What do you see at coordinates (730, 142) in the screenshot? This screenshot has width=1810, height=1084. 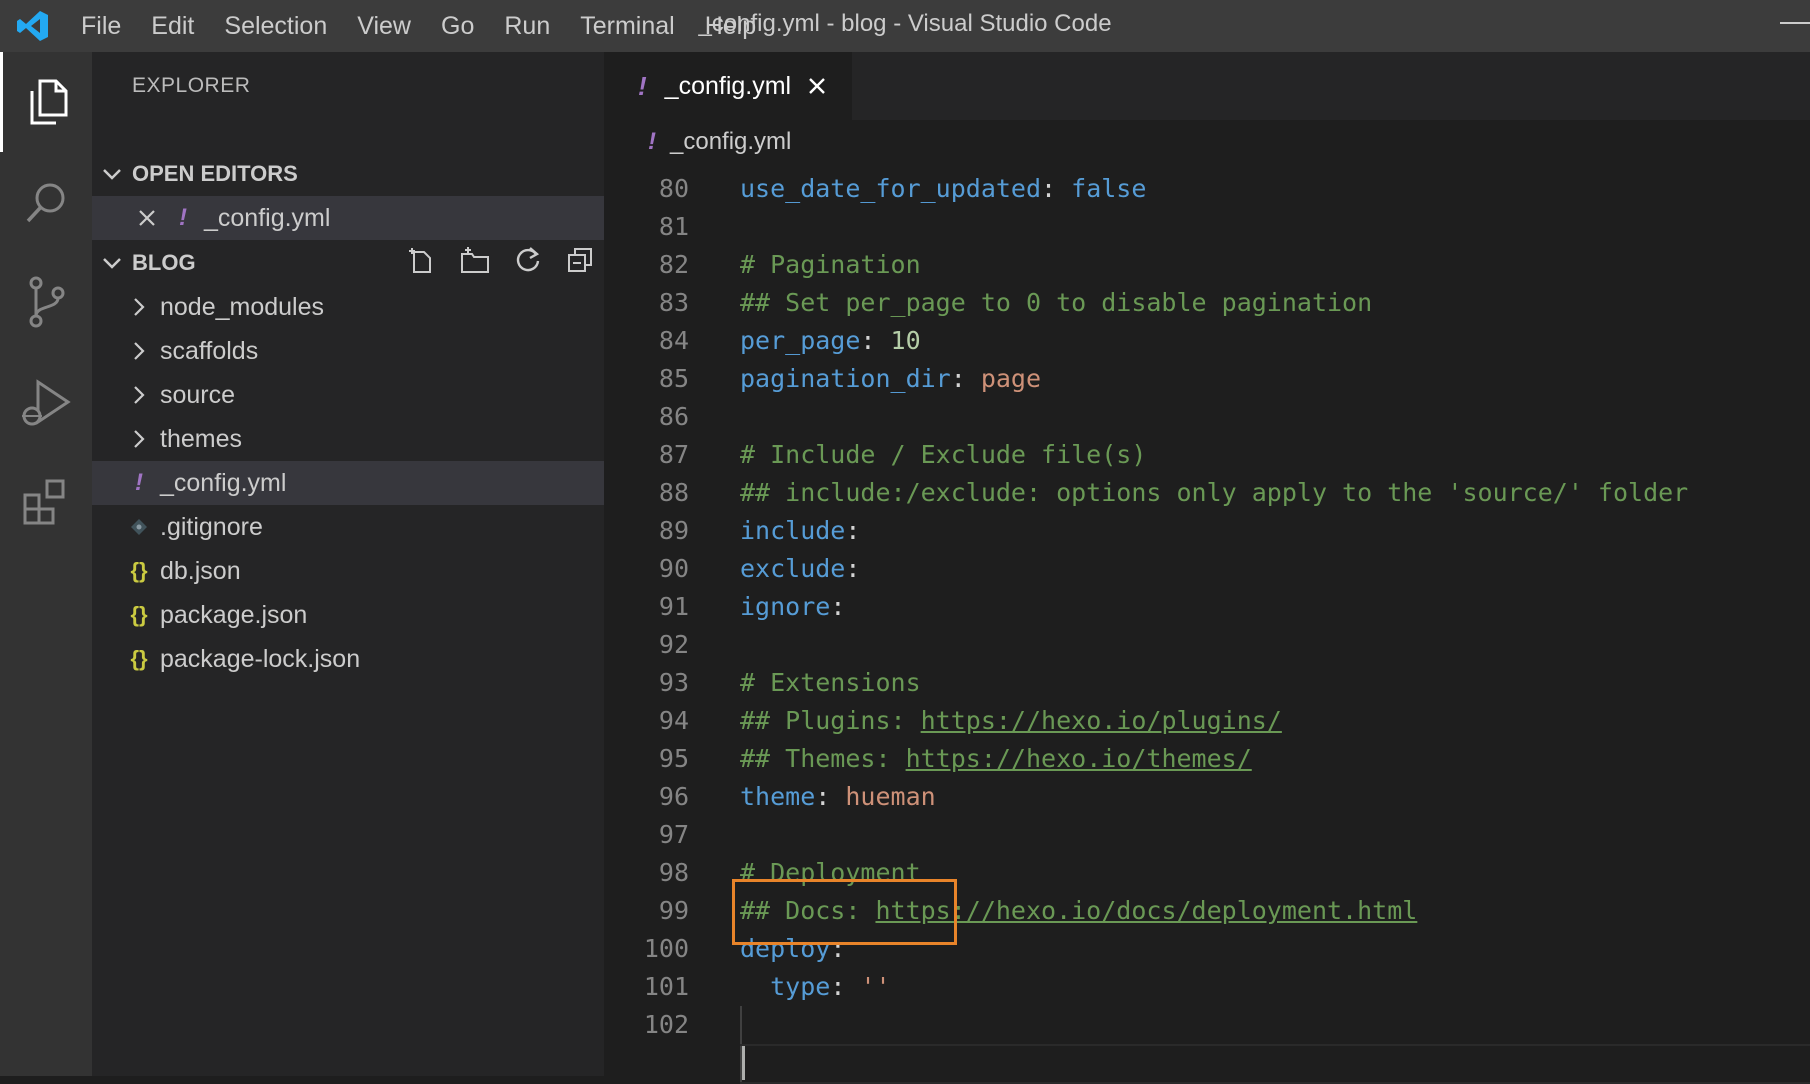 I see `breadcrumb-file: _config.yml` at bounding box center [730, 142].